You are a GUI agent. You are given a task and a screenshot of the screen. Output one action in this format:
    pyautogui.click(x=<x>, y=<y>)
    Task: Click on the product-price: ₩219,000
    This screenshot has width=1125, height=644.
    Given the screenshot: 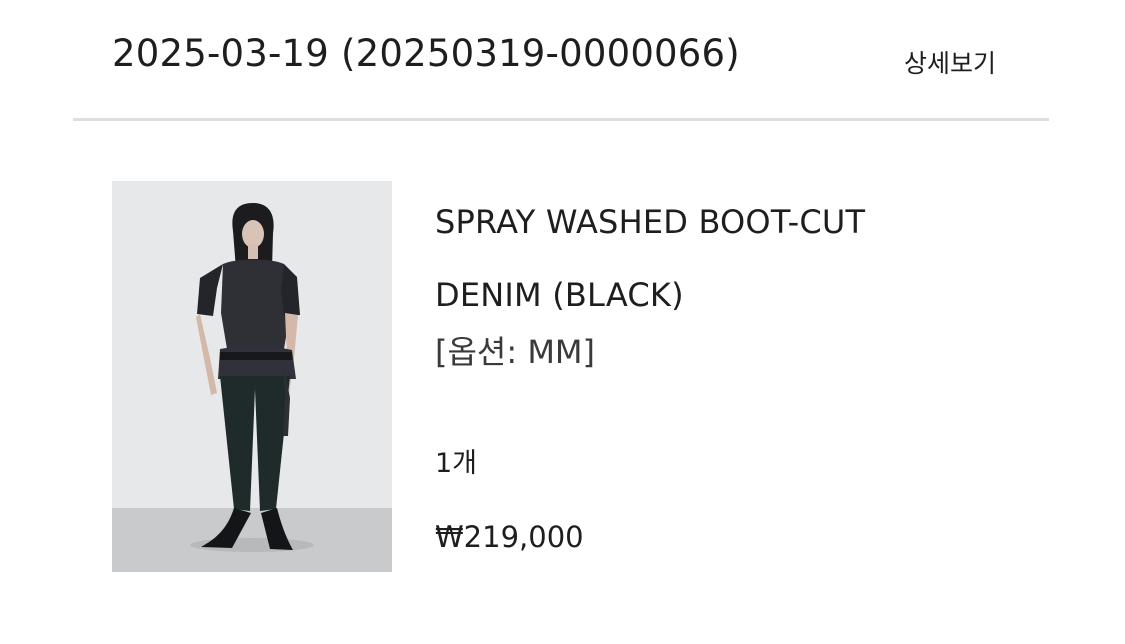 What is the action you would take?
    pyautogui.click(x=509, y=537)
    